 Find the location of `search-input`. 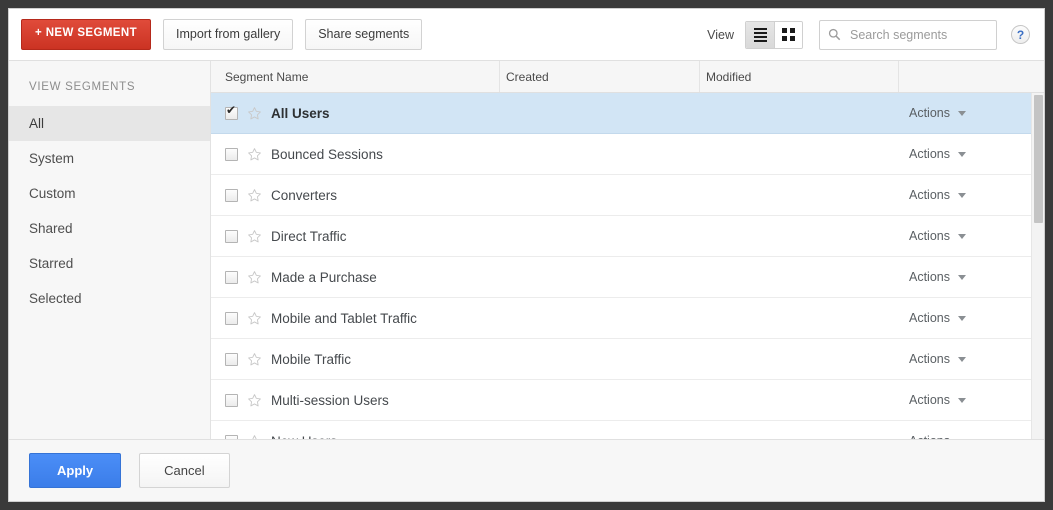

search-input is located at coordinates (908, 34).